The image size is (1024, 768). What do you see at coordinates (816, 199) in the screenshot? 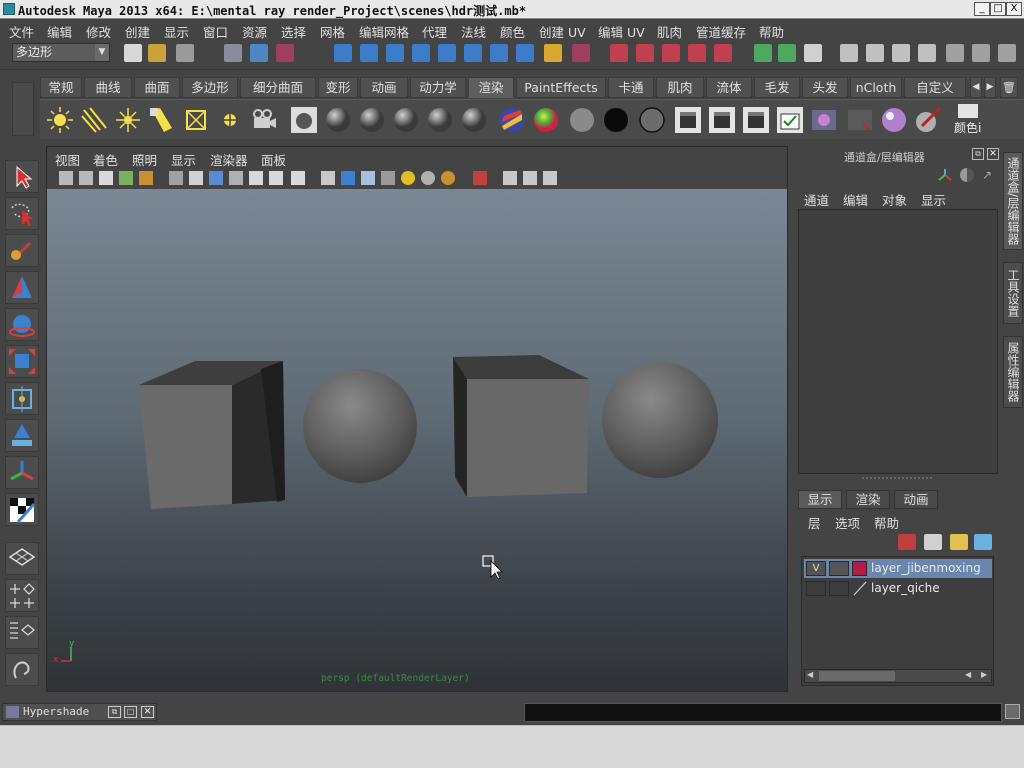
I see `channel-box-menu-channels: 通道` at bounding box center [816, 199].